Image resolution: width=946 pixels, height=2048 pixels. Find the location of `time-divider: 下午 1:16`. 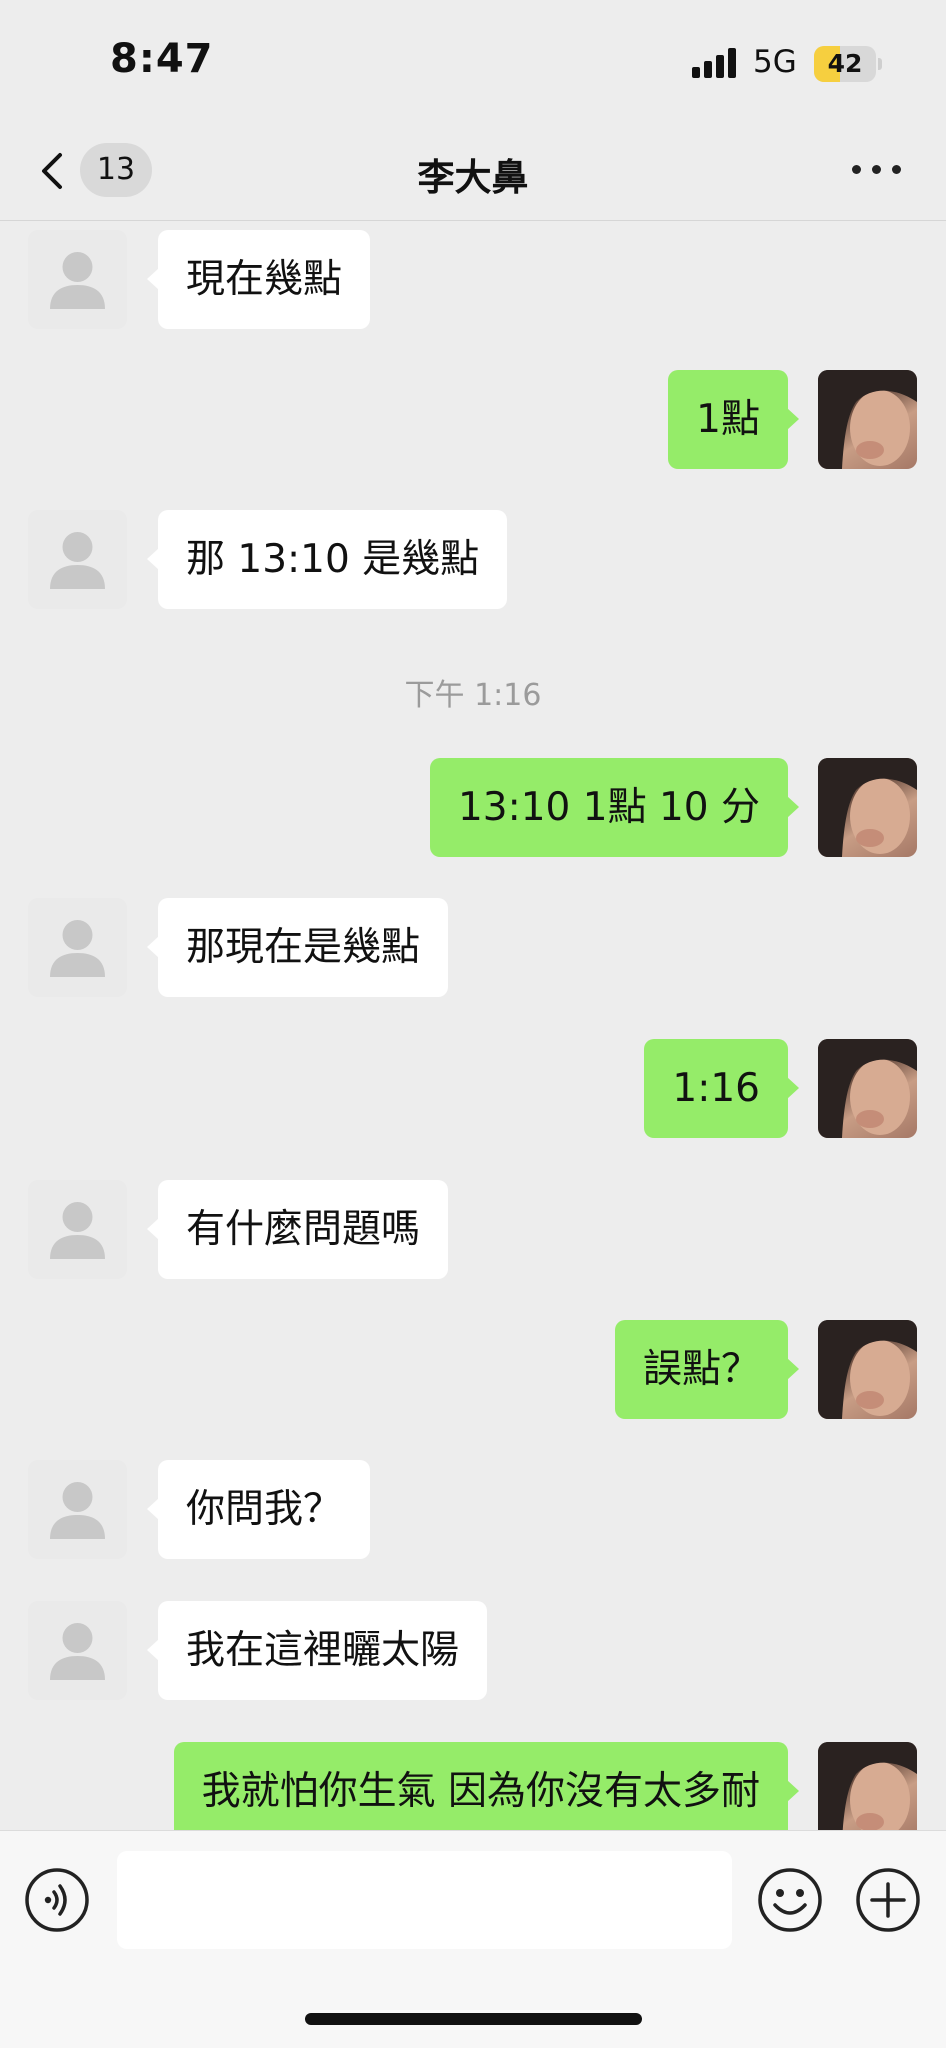

time-divider: 下午 1:16 is located at coordinates (473, 695).